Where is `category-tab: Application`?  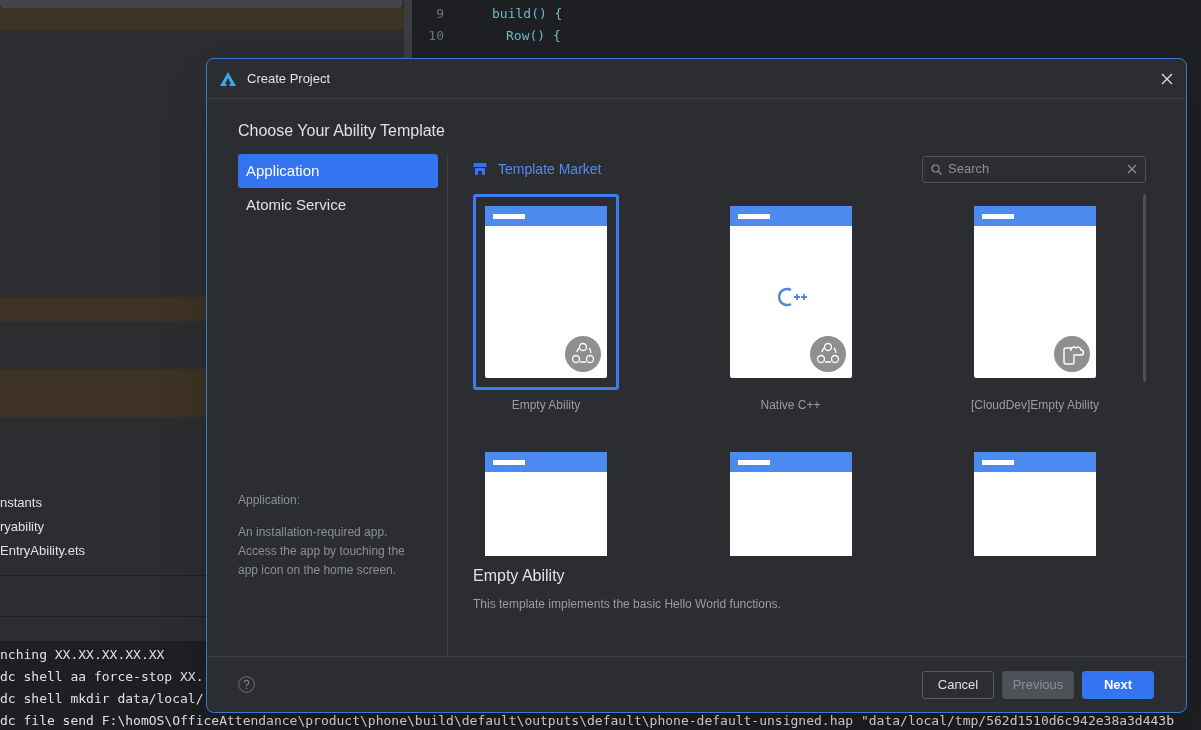 category-tab: Application is located at coordinates (338, 171).